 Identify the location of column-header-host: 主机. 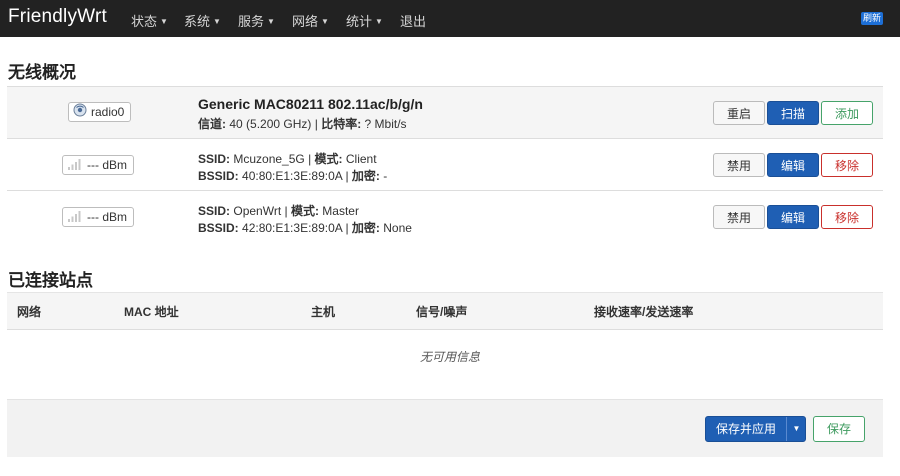
(323, 312).